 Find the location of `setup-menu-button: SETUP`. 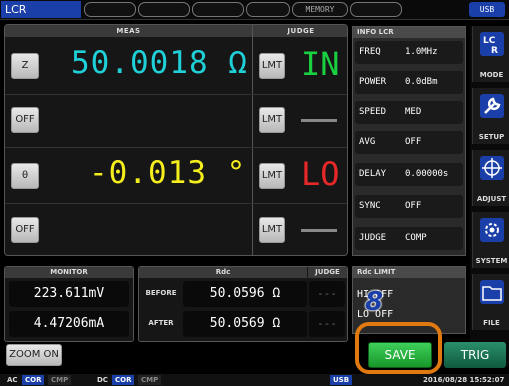

setup-menu-button: SETUP is located at coordinates (490, 116).